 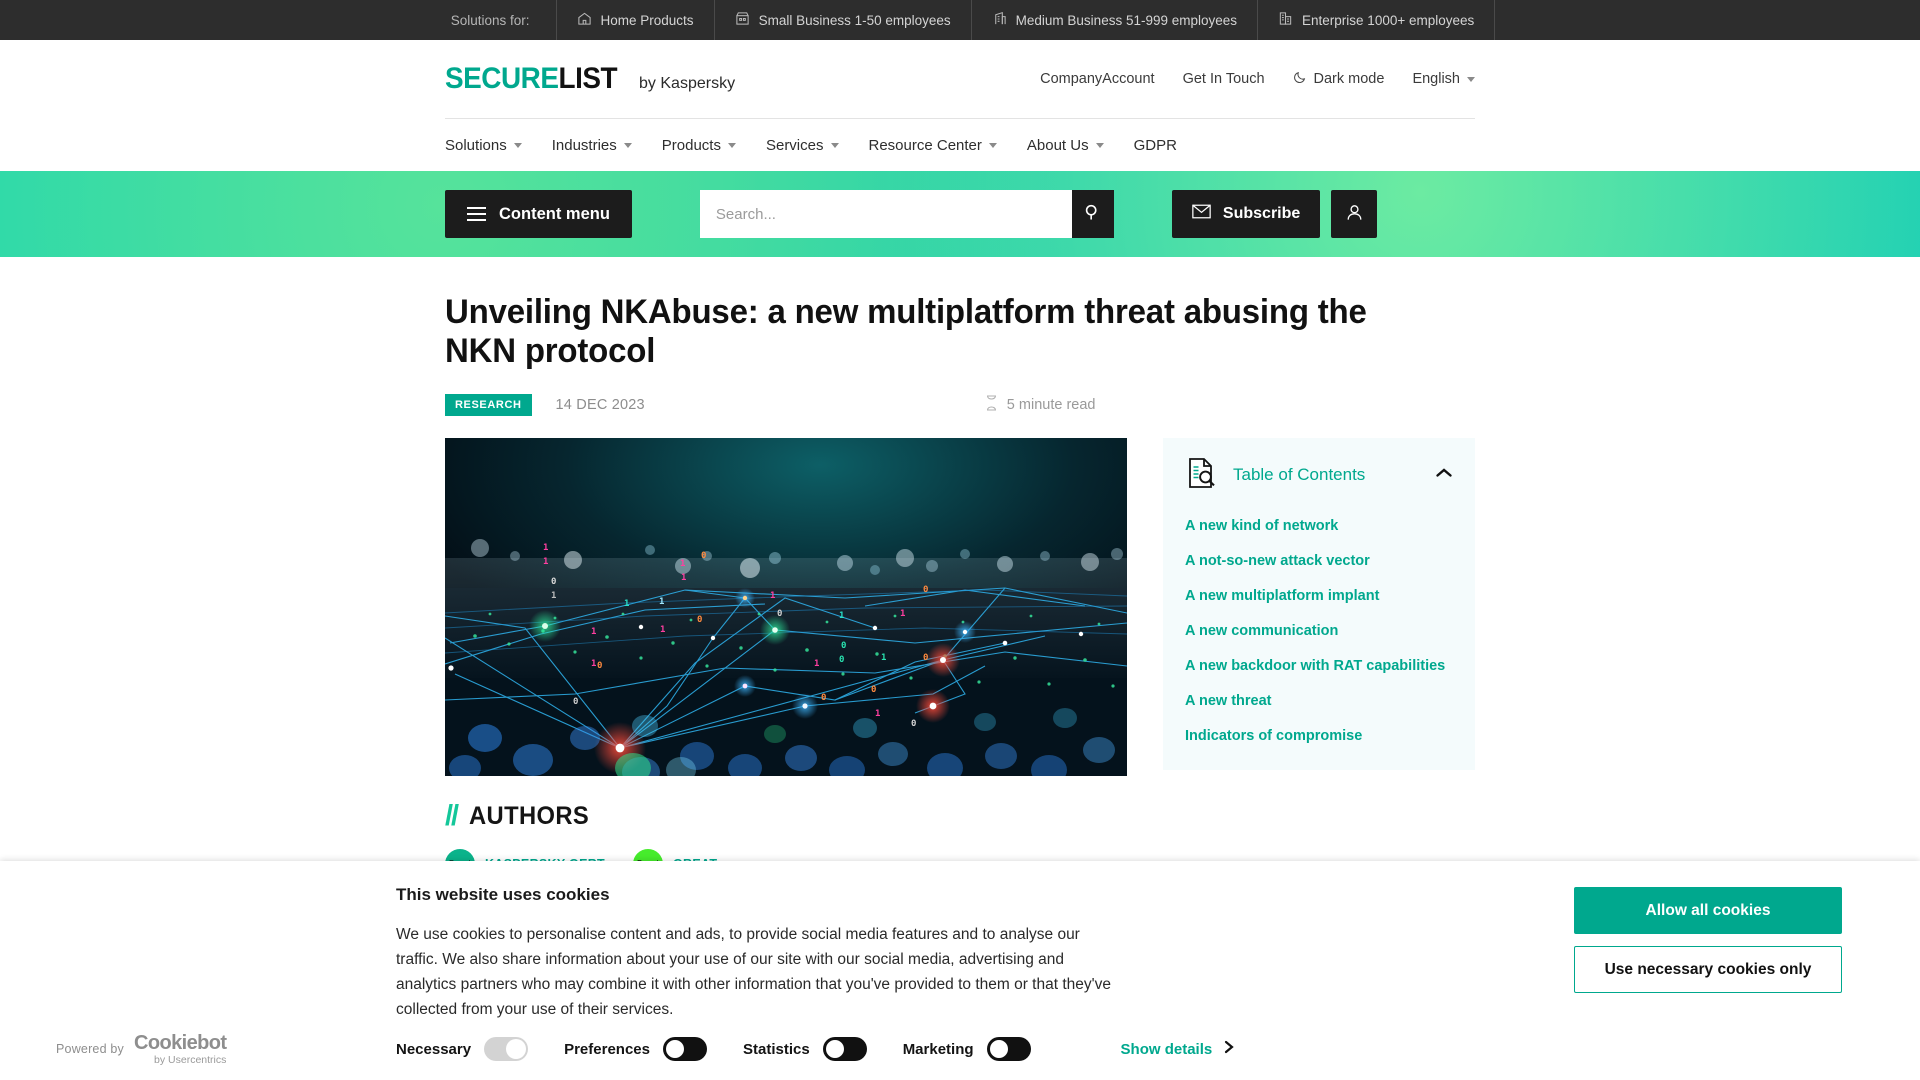 What do you see at coordinates (1051, 404) in the screenshot?
I see `read-time-label: 5 minute read` at bounding box center [1051, 404].